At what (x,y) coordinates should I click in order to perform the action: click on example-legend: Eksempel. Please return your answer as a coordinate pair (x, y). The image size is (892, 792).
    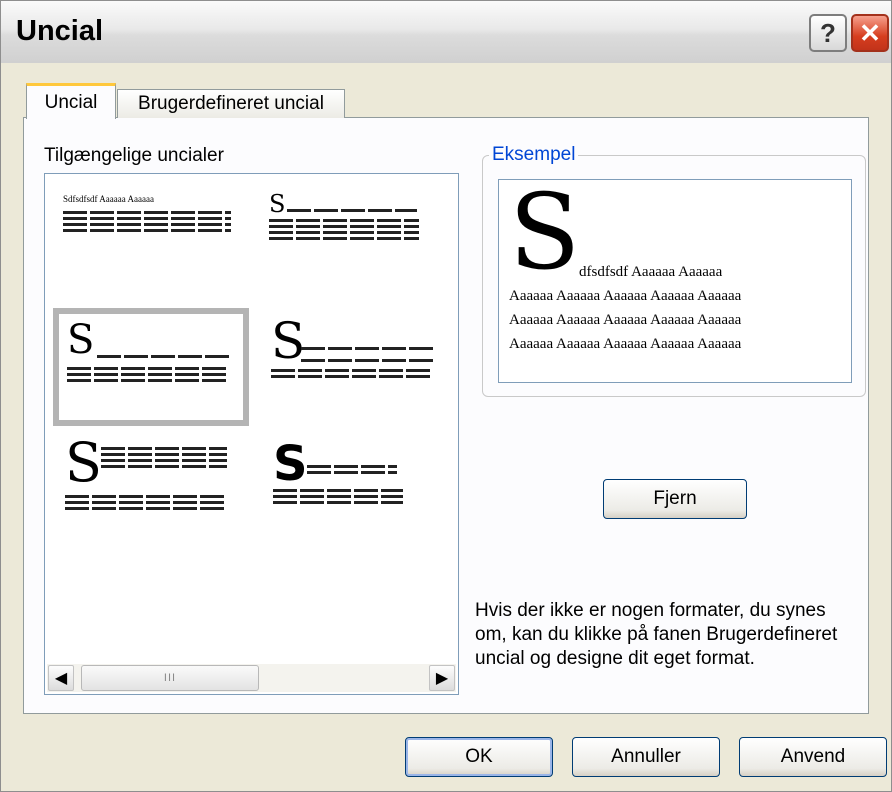
    Looking at the image, I should click on (534, 155).